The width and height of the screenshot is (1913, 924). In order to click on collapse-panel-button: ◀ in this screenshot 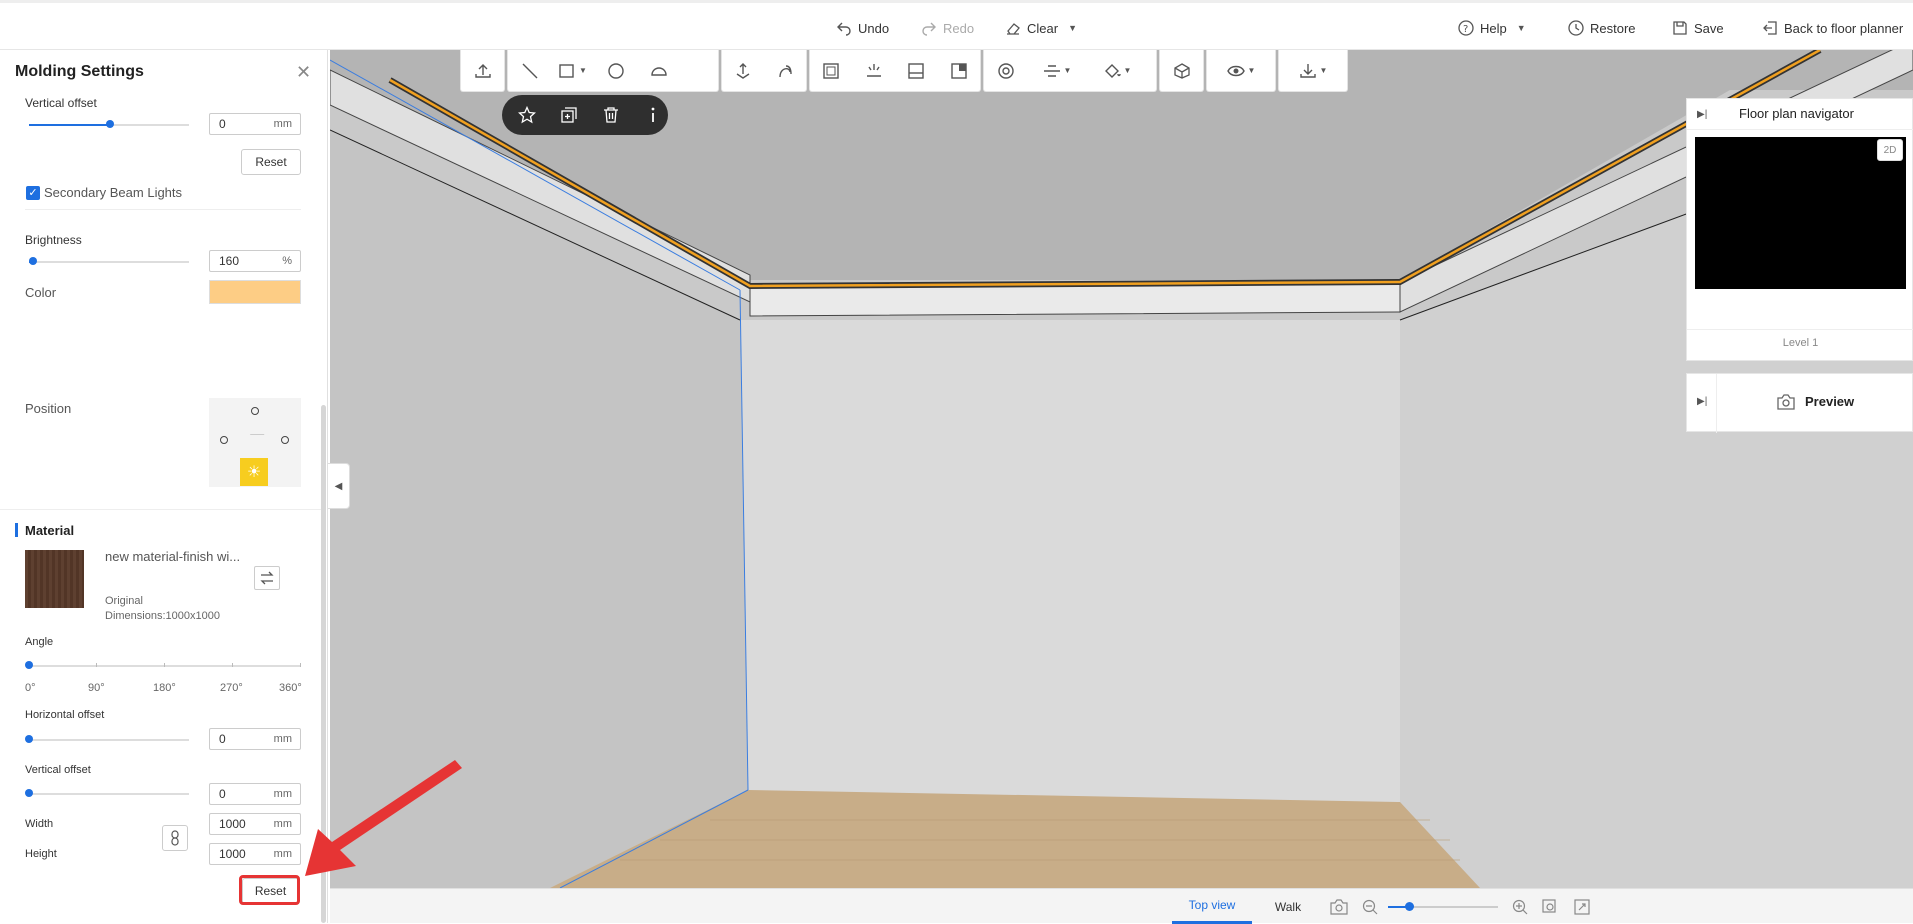, I will do `click(339, 486)`.